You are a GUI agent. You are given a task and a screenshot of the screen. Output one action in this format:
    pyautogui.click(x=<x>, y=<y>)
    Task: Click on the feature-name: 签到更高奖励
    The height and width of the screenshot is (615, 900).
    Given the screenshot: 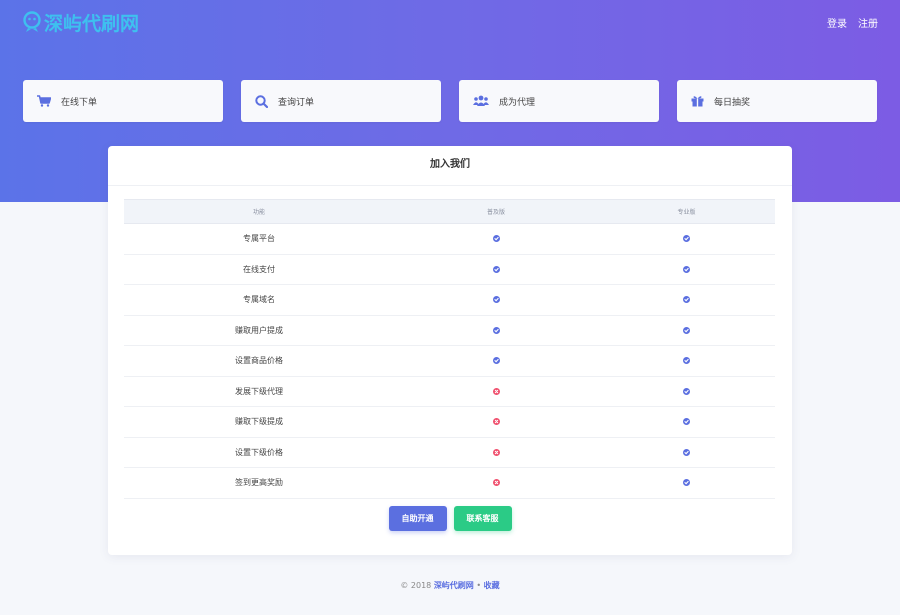 What is the action you would take?
    pyautogui.click(x=259, y=483)
    